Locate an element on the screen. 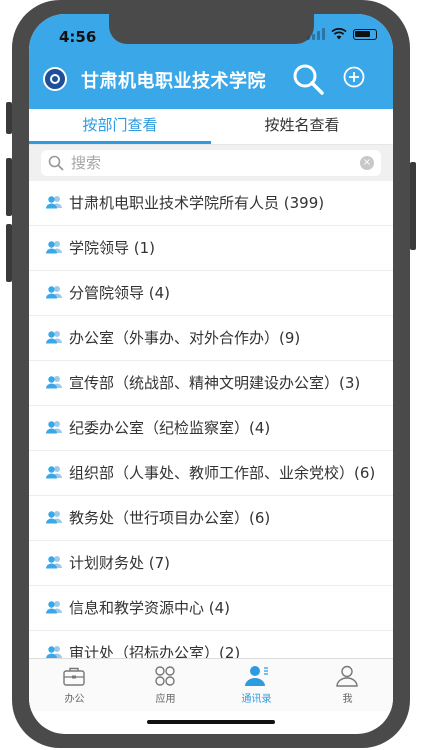 The image size is (422, 750). tabbar-label: 应用 is located at coordinates (165, 699).